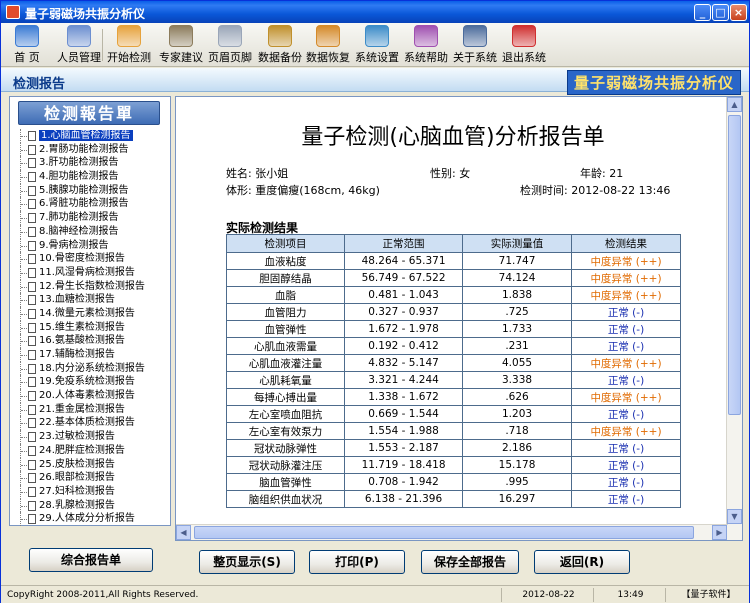 The width and height of the screenshot is (750, 603). I want to click on horizontal-scroll-thumb, so click(444, 532).